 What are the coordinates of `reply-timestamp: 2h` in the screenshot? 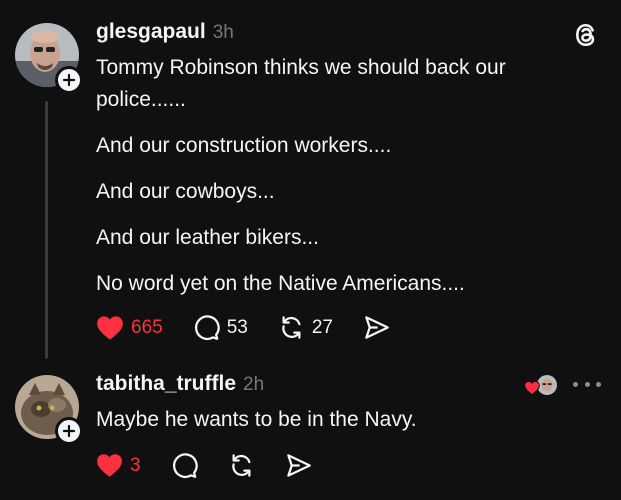 It's located at (254, 384).